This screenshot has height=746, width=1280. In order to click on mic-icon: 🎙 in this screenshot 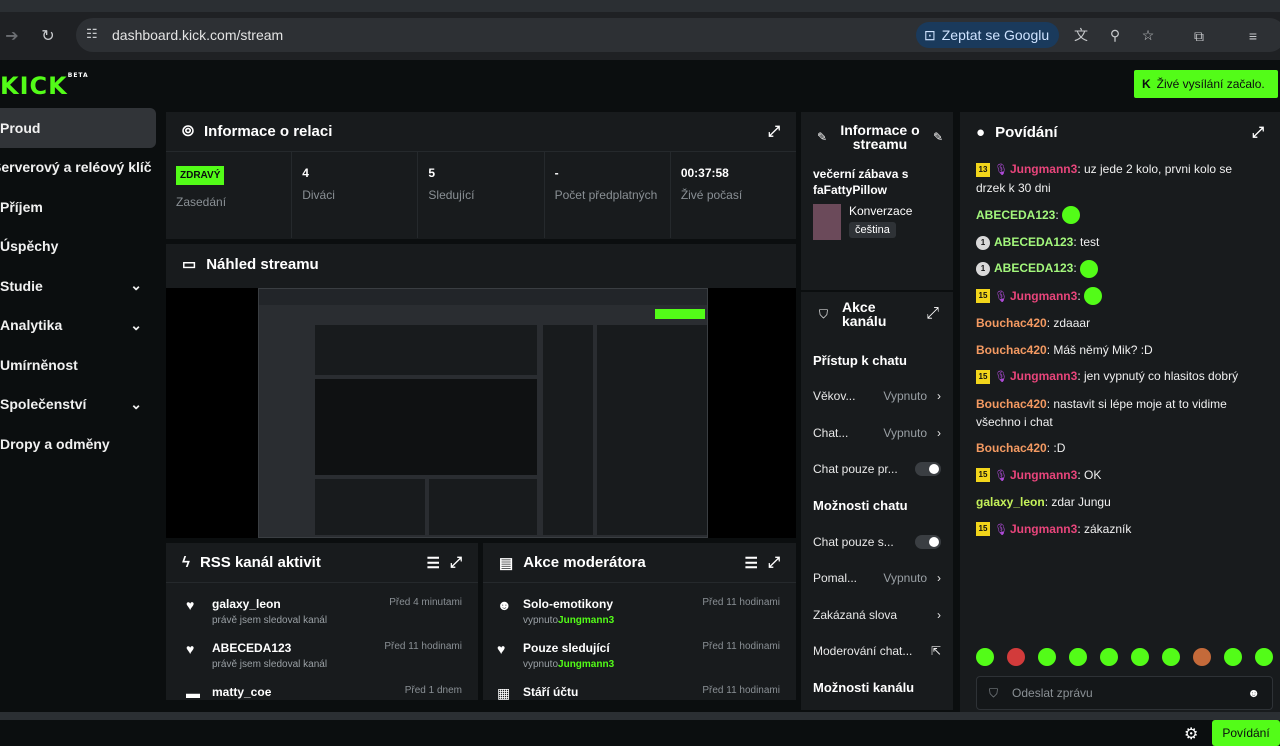, I will do `click(1001, 170)`.